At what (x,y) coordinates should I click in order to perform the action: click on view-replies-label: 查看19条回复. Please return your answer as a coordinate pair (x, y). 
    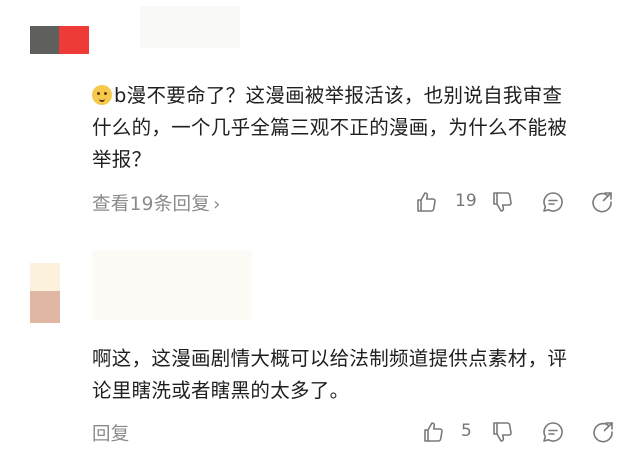
    Looking at the image, I should click on (151, 204).